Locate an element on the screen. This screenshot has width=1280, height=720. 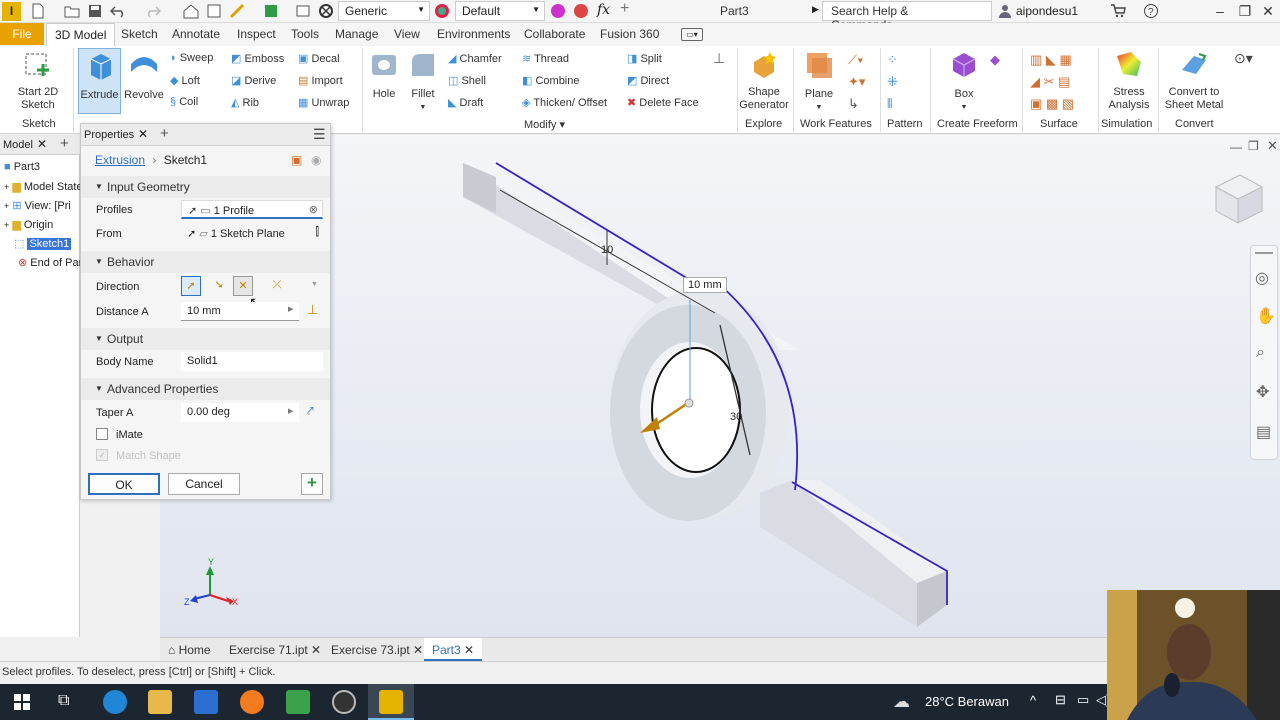
combine-button: ◧ Combine is located at coordinates (551, 80).